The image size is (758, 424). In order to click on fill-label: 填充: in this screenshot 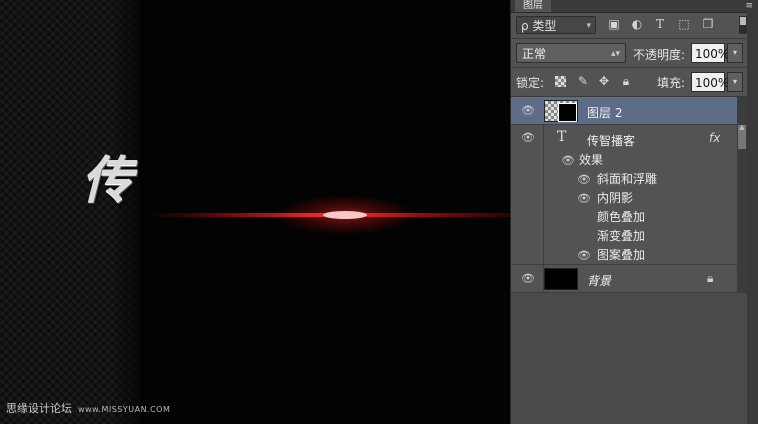, I will do `click(671, 83)`.